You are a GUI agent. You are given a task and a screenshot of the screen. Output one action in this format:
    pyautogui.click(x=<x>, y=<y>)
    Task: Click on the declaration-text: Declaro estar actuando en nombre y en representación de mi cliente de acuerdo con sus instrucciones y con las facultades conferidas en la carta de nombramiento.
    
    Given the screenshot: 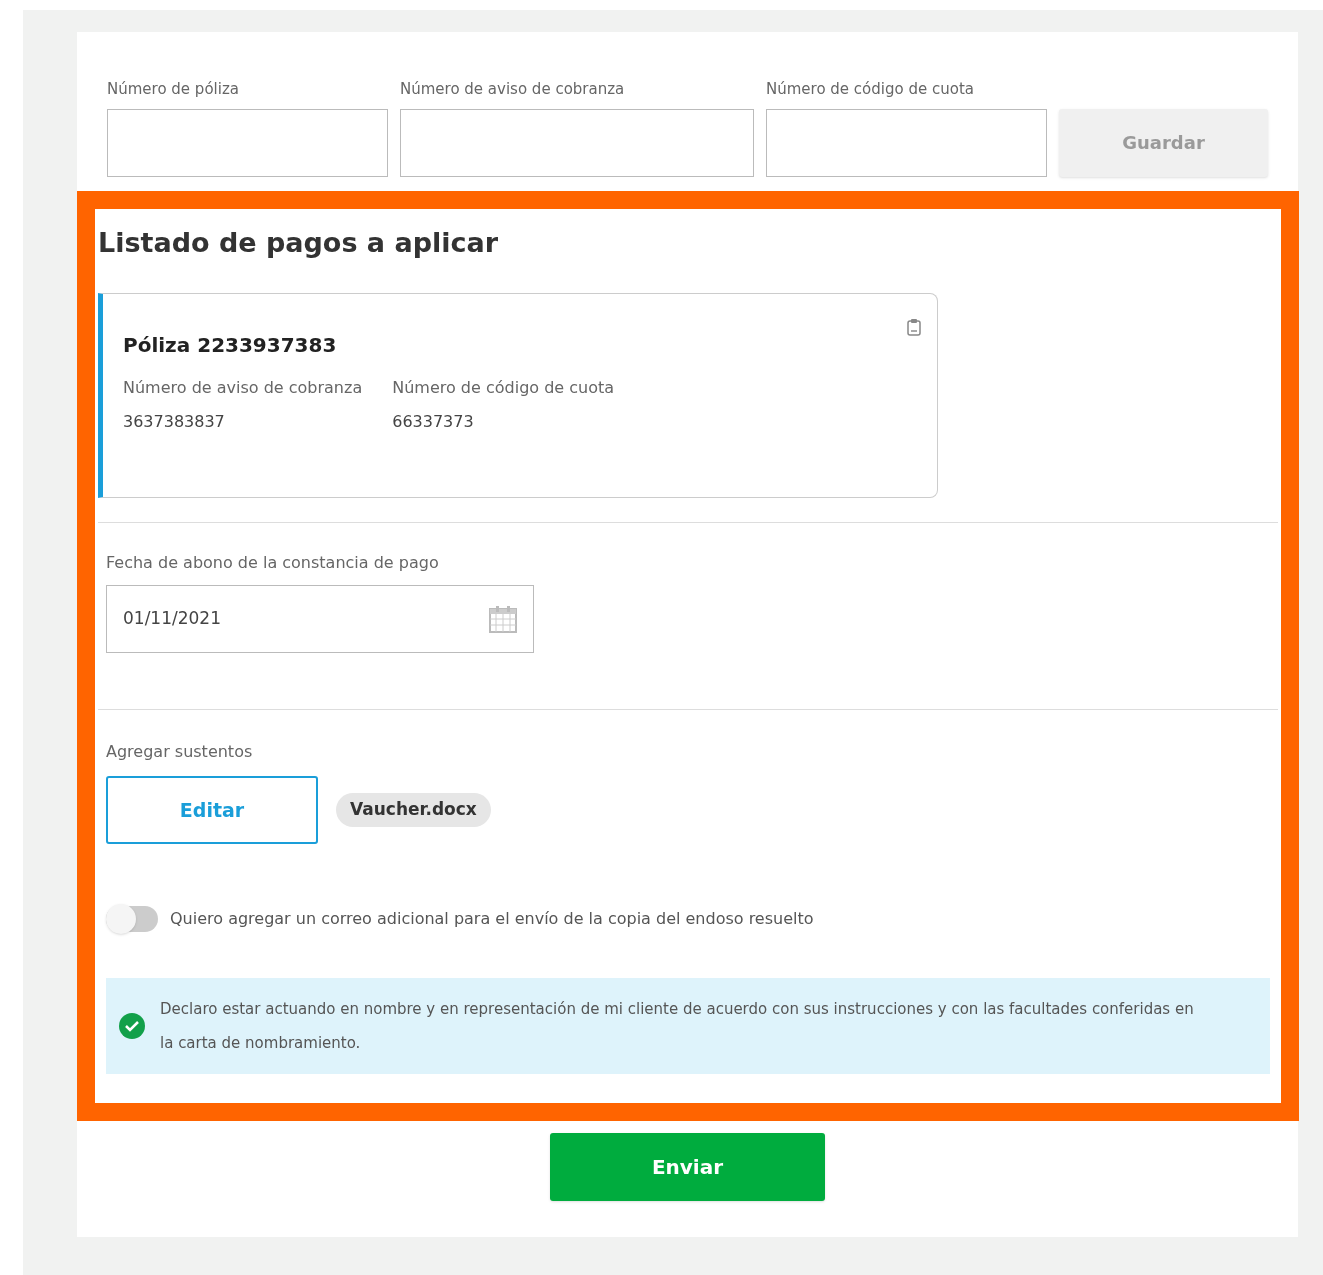 What is the action you would take?
    pyautogui.click(x=677, y=1026)
    